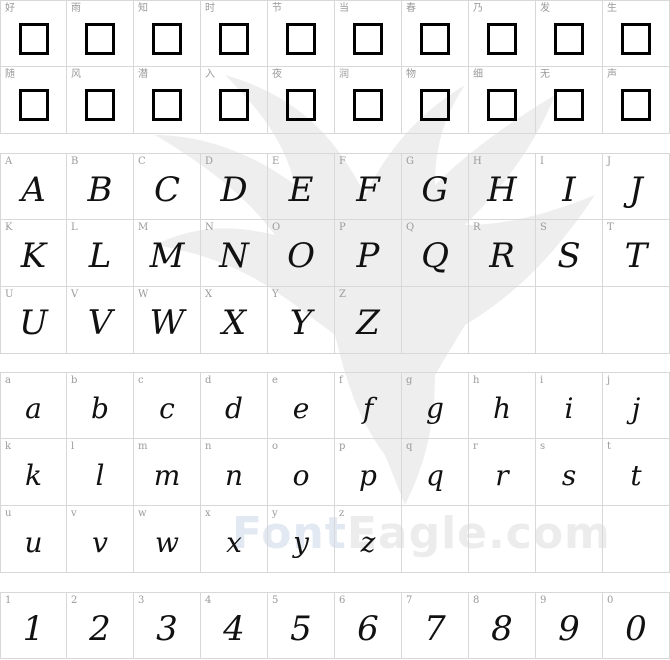 The height and width of the screenshot is (660, 670). Describe the element at coordinates (167, 472) in the screenshot. I see `glyph-cell: mm` at that location.